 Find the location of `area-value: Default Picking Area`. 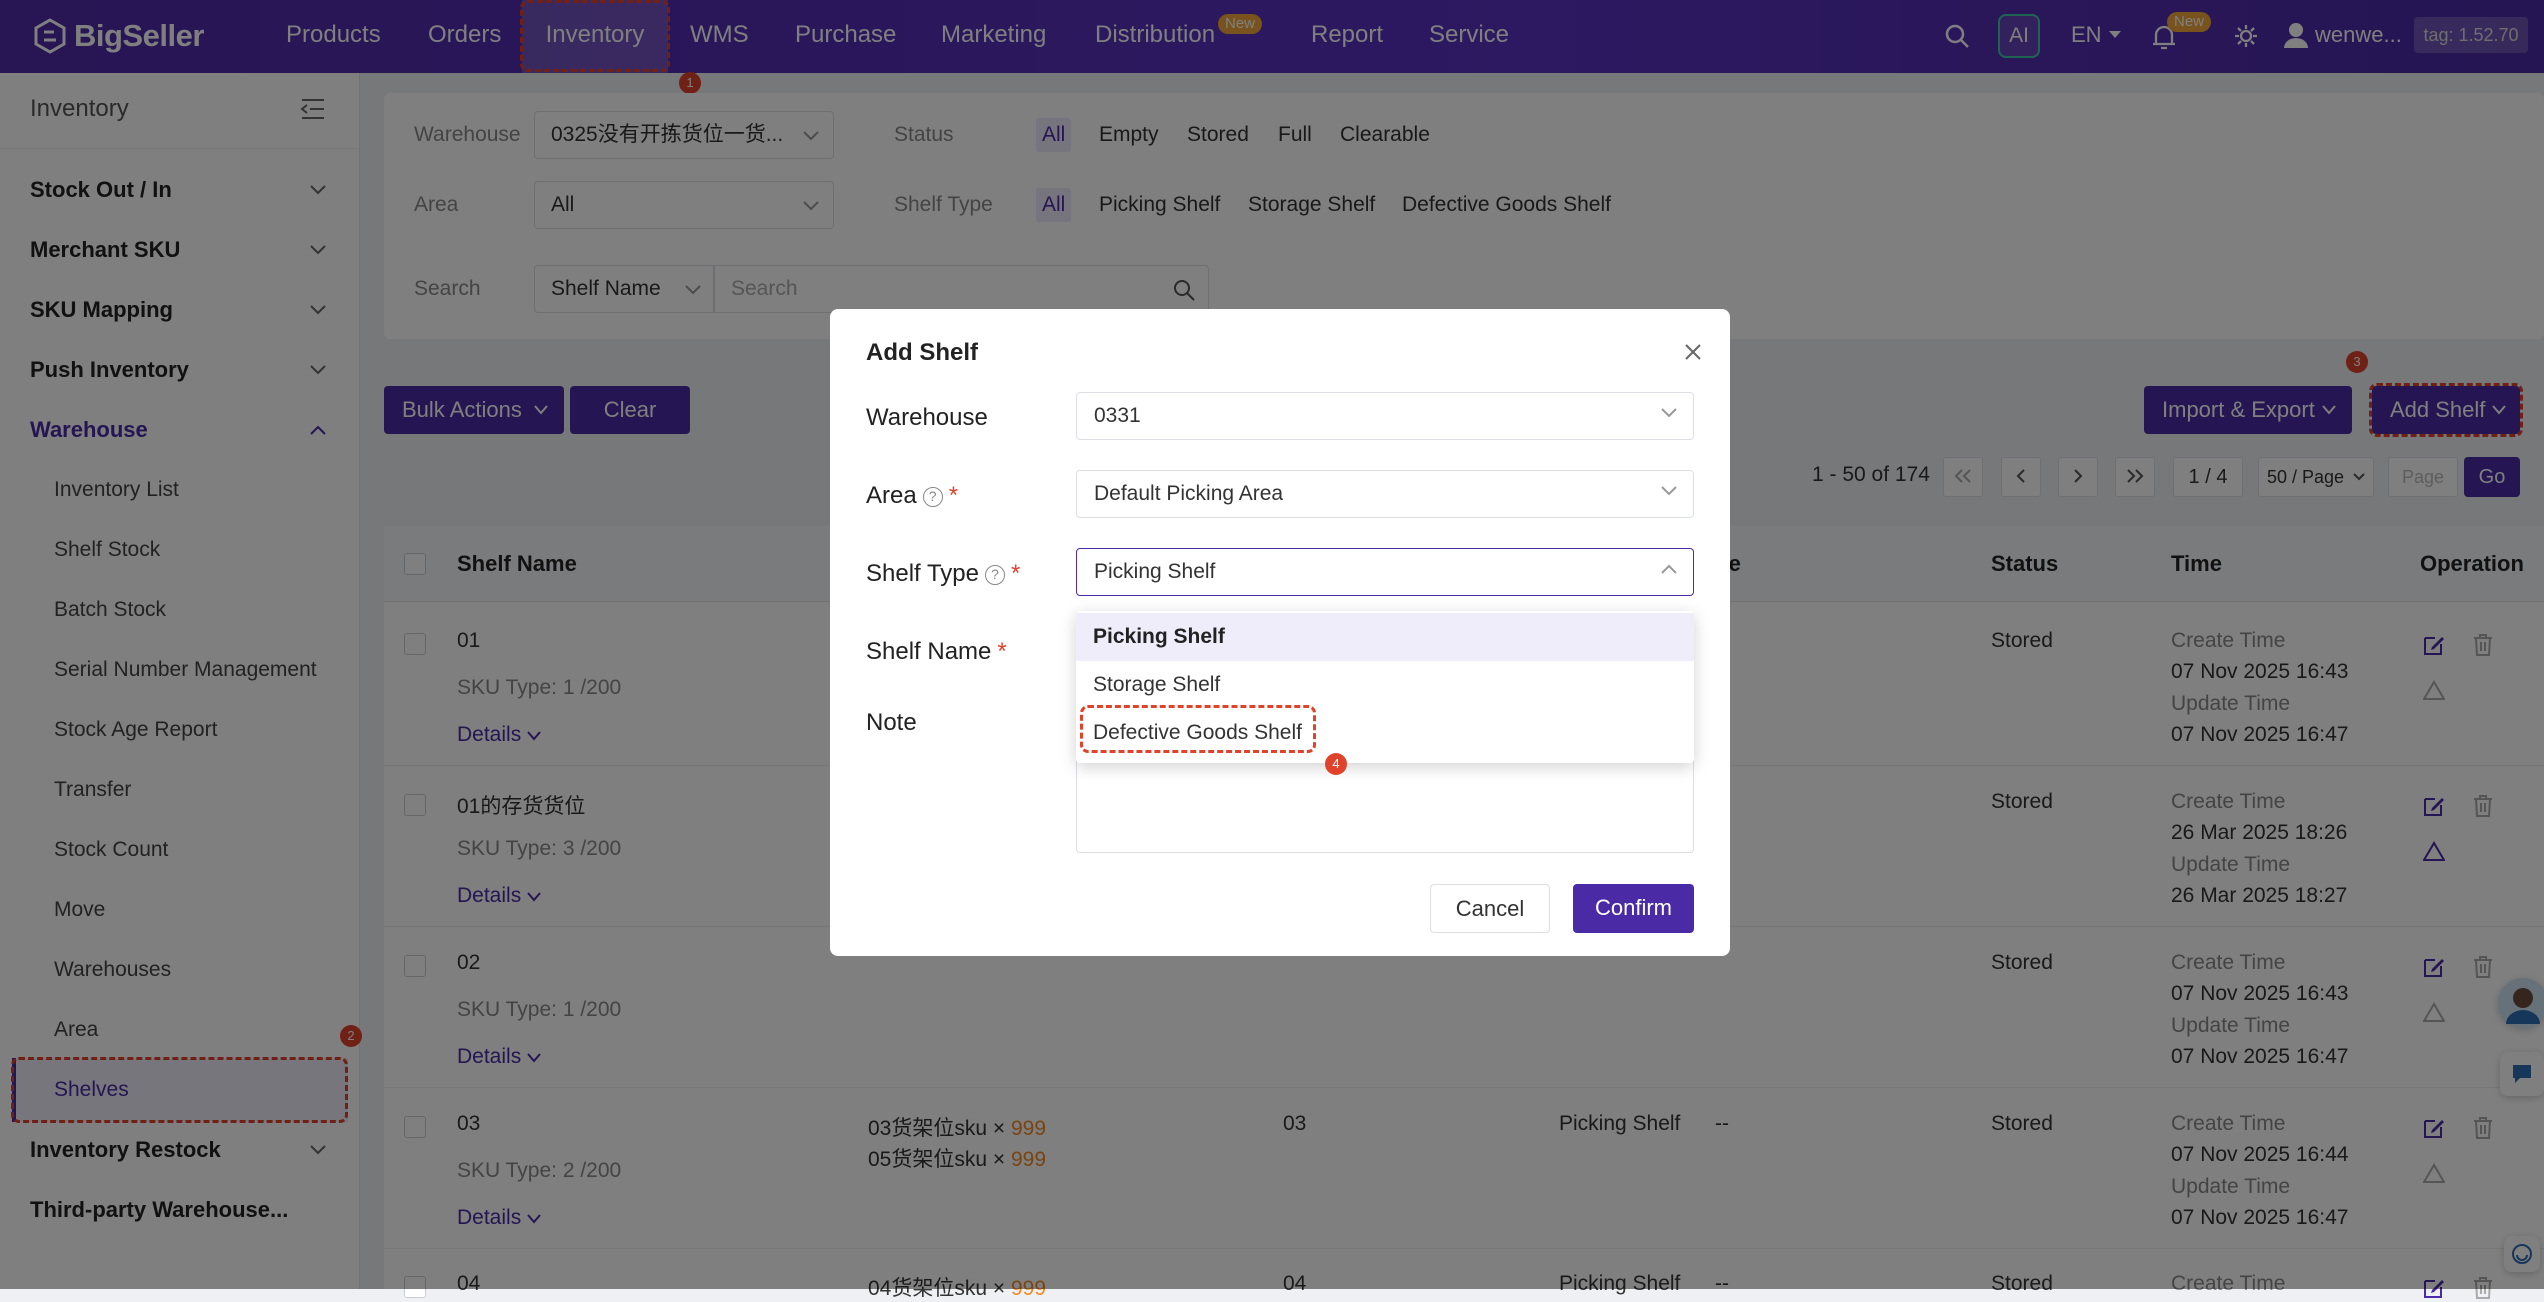

area-value: Default Picking Area is located at coordinates (1189, 493).